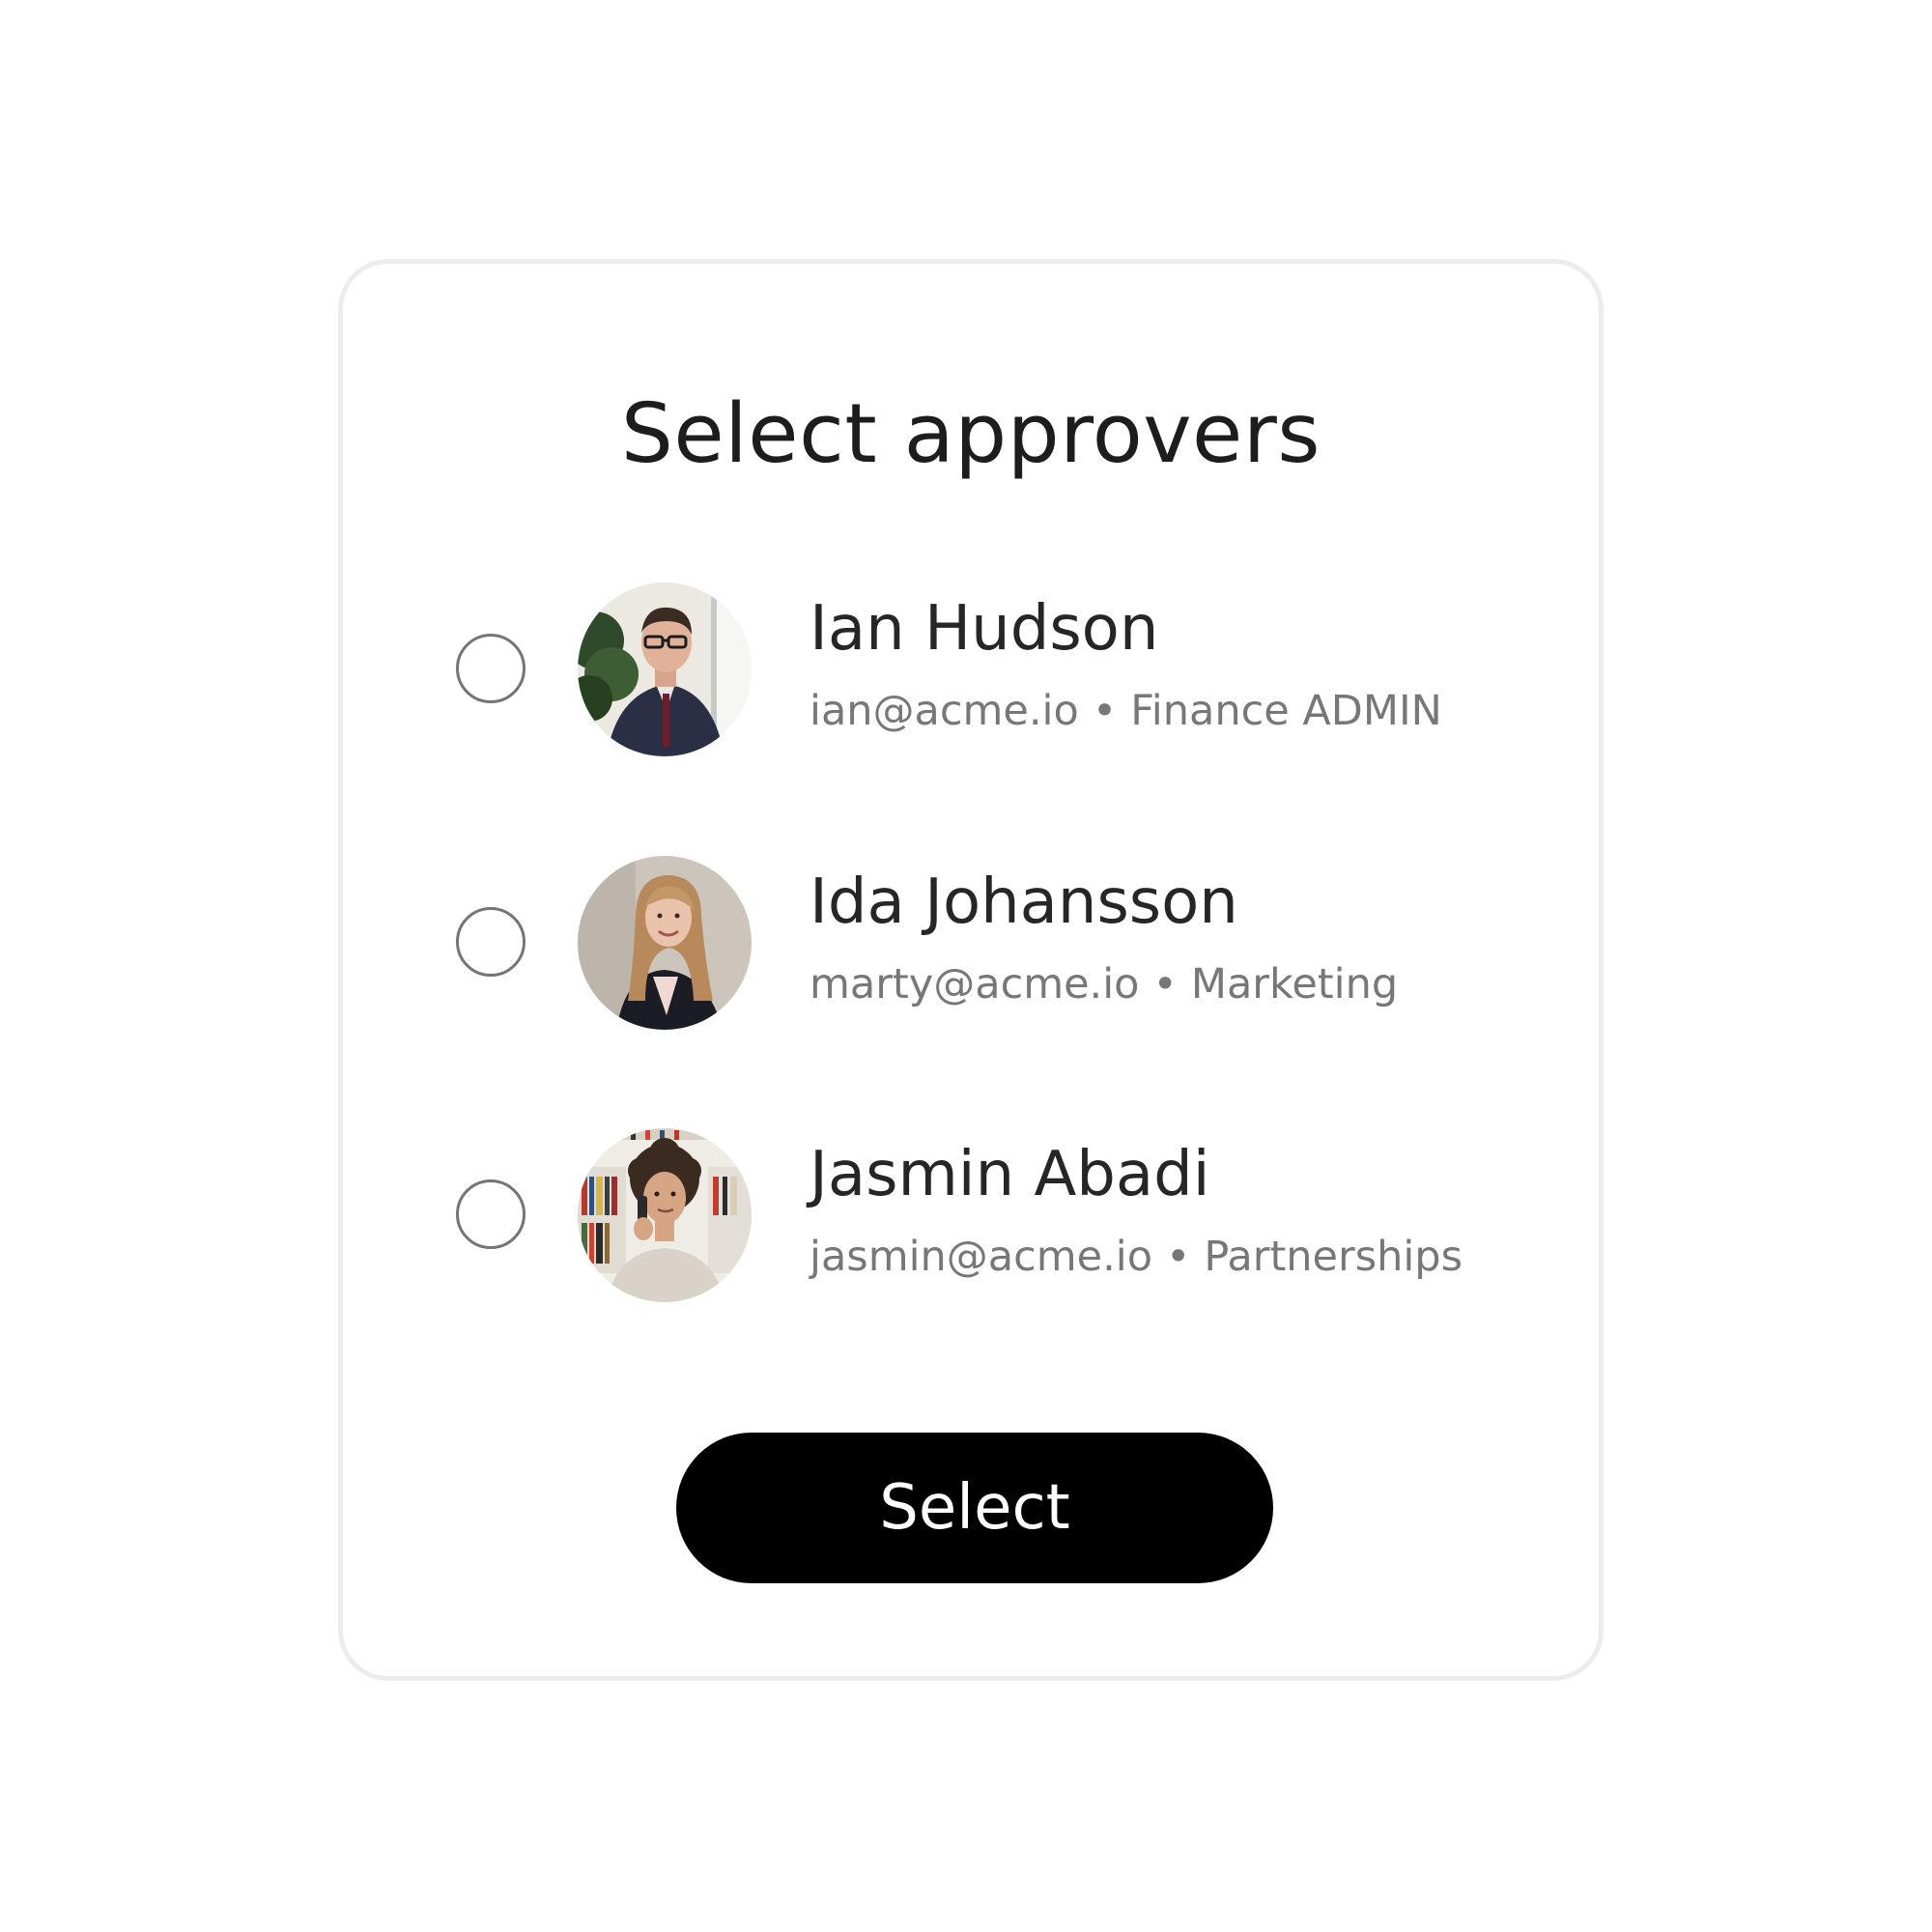 This screenshot has width=1932, height=1932. Describe the element at coordinates (984, 629) in the screenshot. I see `approver-name: Ian Hudson` at that location.